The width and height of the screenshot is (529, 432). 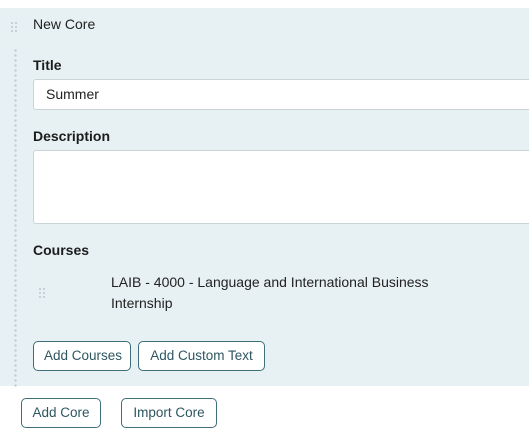 I want to click on add-core-button: Add Core, so click(x=61, y=413).